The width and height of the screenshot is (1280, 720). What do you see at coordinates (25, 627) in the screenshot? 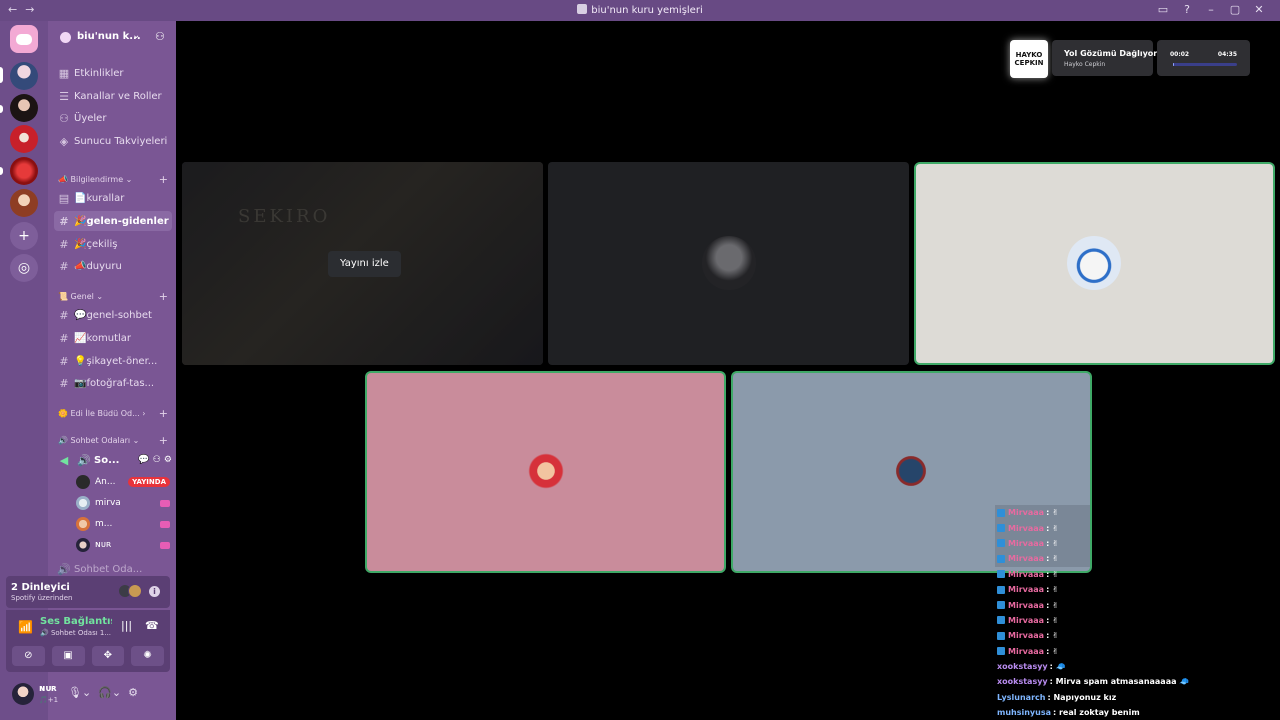
I see `signal-icon: 📶` at bounding box center [25, 627].